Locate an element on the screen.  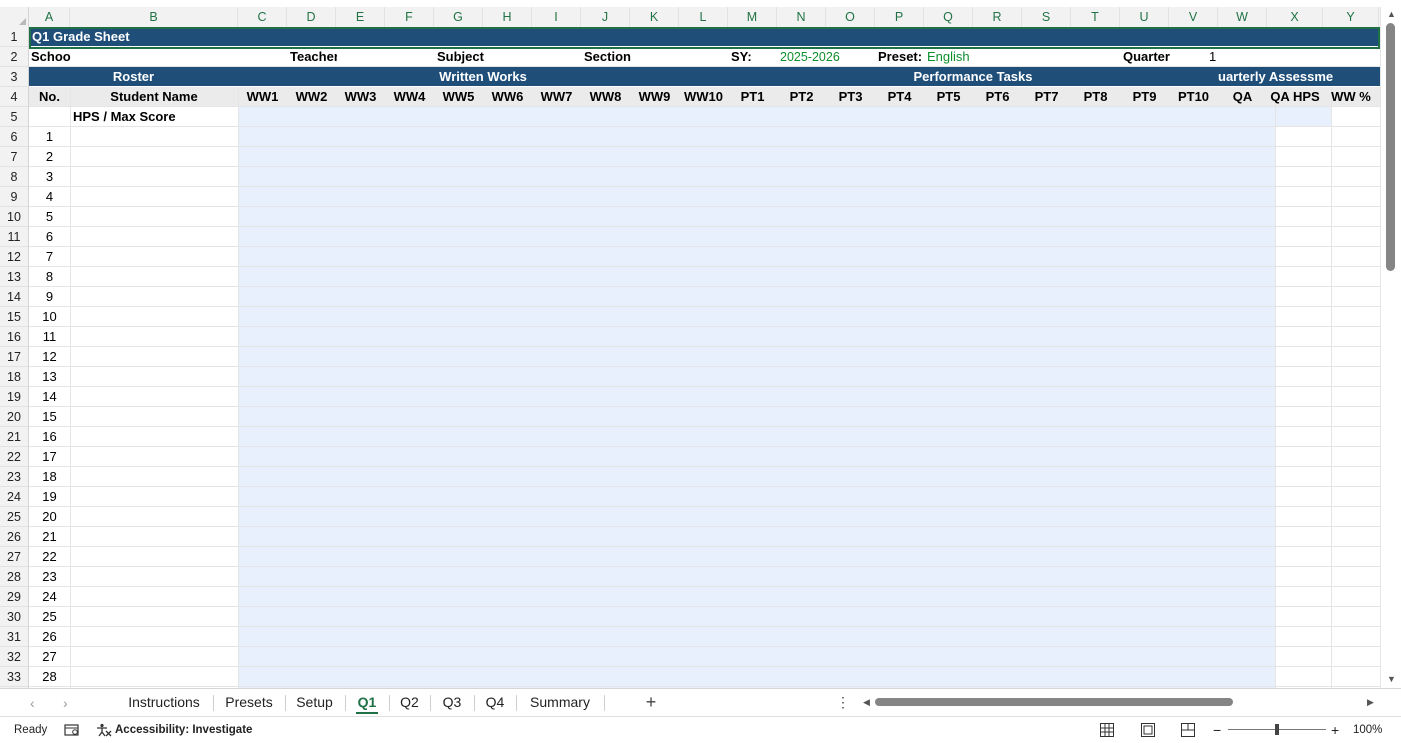
column-label-ww2: WW2 is located at coordinates (311, 97).